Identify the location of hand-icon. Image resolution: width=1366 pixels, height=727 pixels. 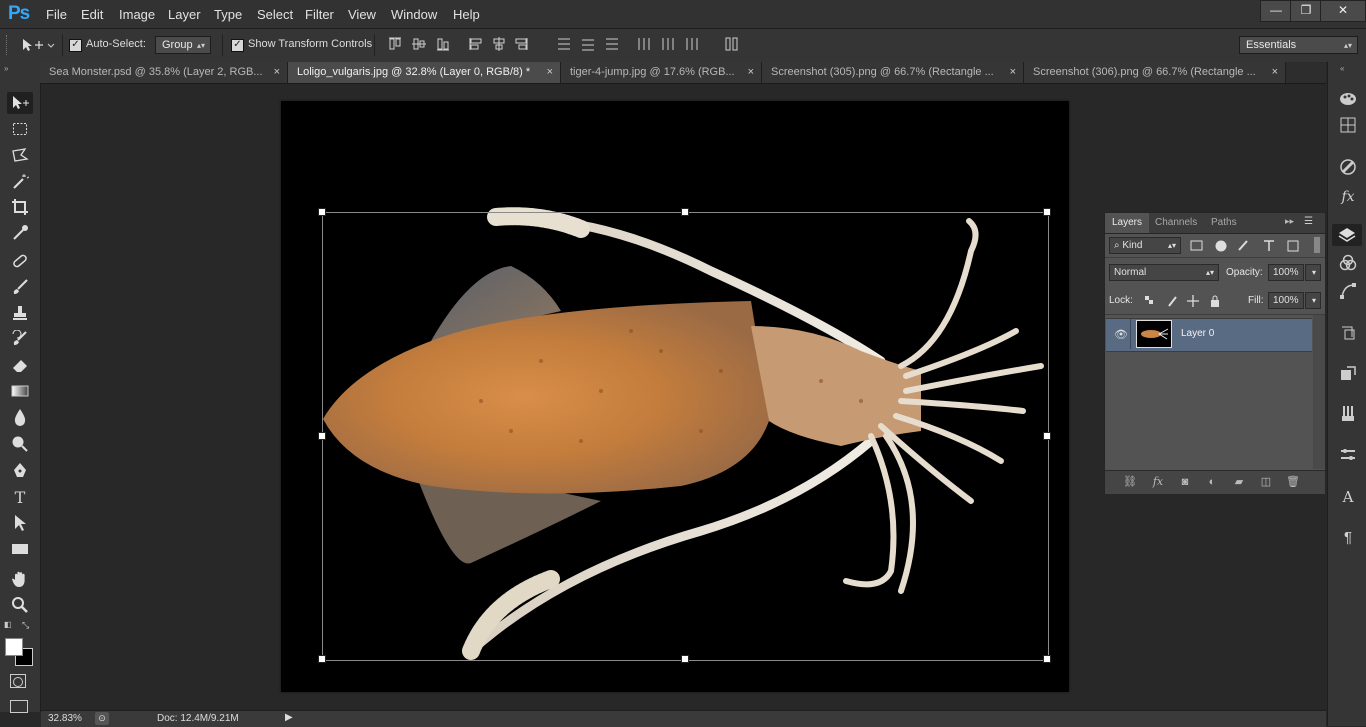
(20, 579).